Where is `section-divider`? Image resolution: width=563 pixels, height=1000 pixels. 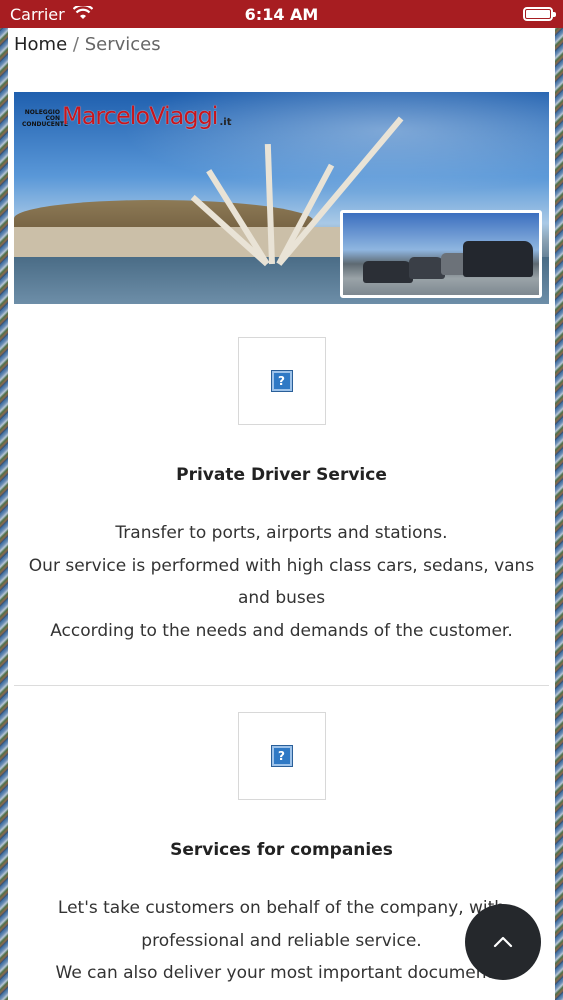
section-divider is located at coordinates (281, 685).